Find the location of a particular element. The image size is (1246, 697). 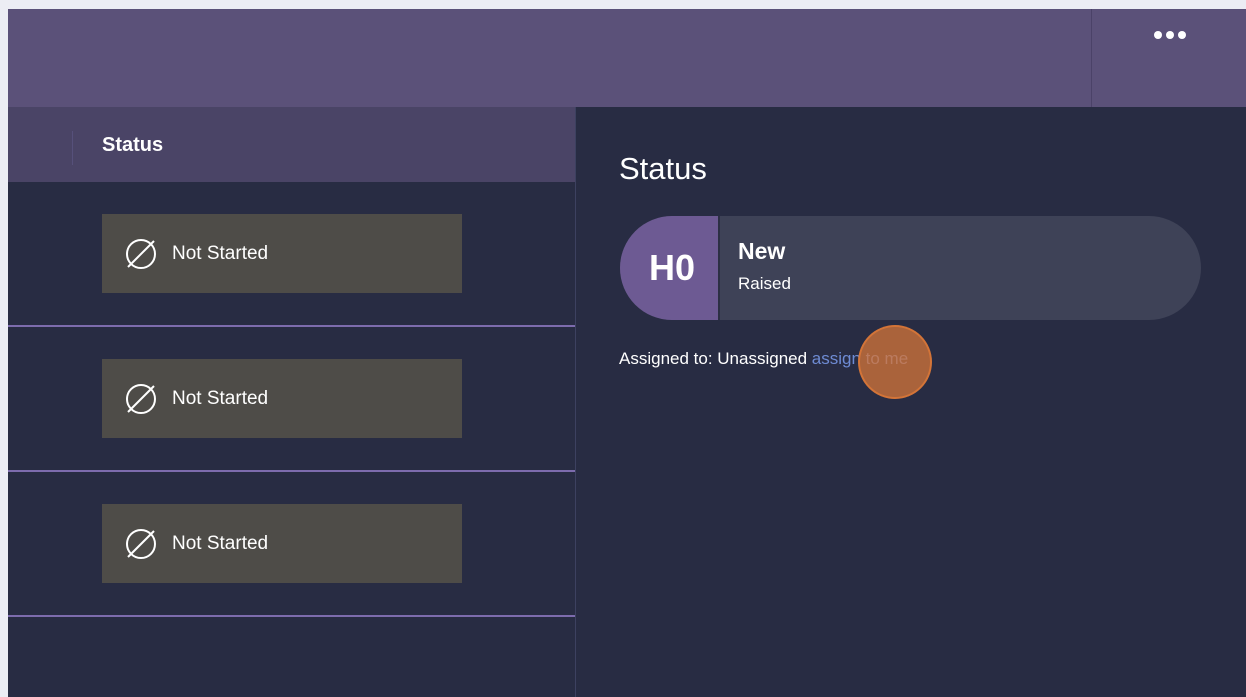

status-code-badge: H0 is located at coordinates (670, 268).